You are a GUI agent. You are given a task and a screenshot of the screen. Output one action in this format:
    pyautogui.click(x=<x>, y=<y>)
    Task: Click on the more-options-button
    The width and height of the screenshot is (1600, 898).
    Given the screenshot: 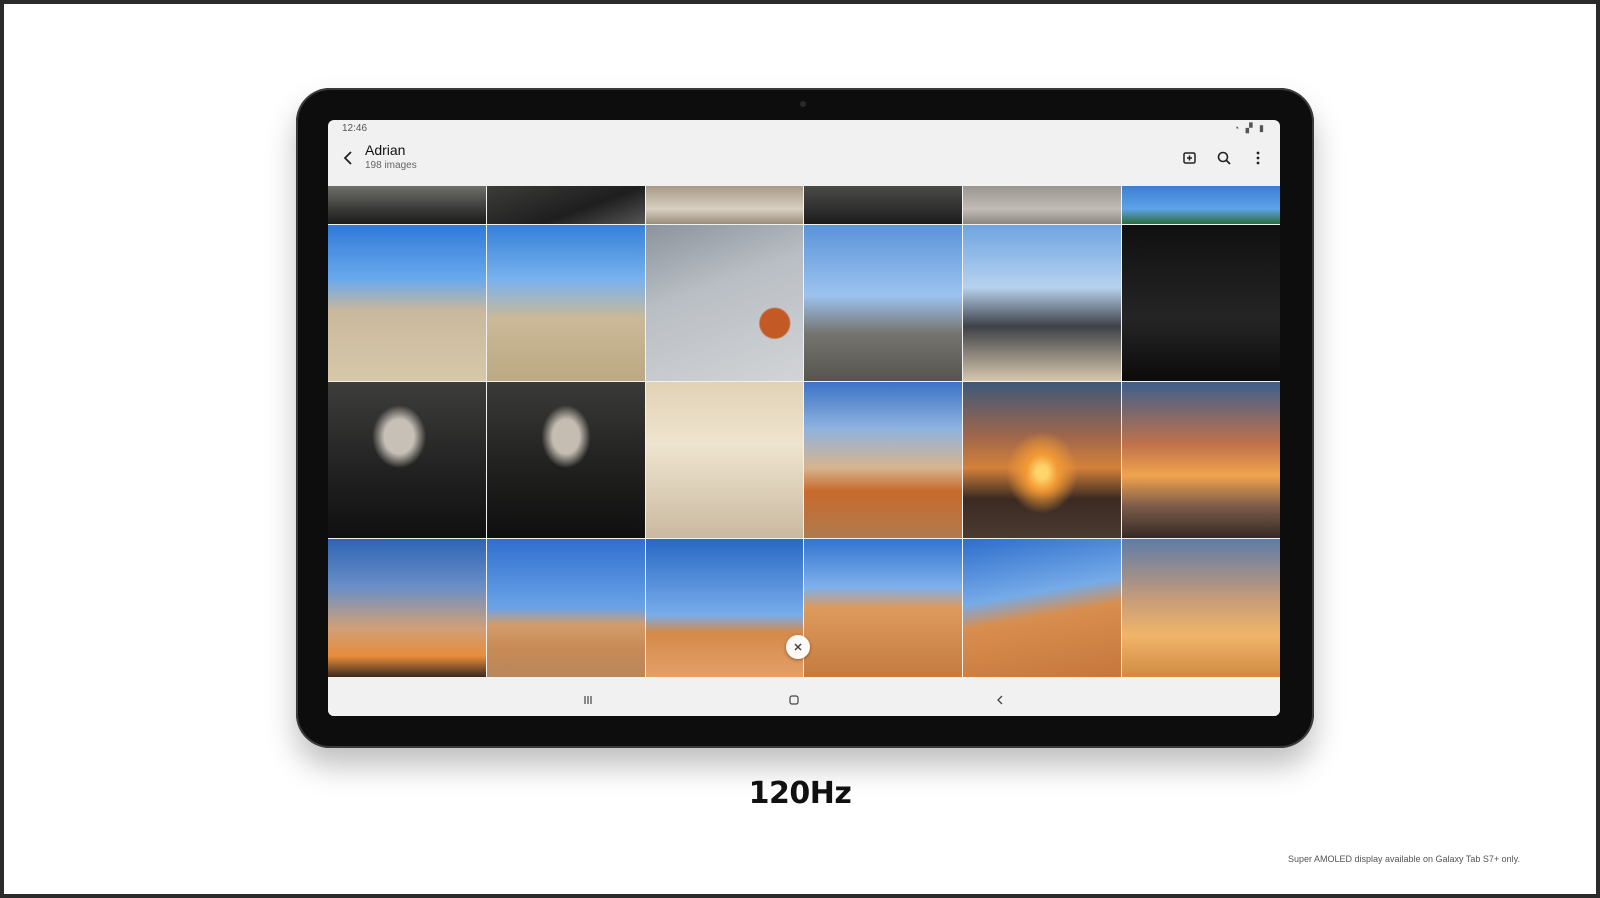 What is the action you would take?
    pyautogui.click(x=1258, y=158)
    